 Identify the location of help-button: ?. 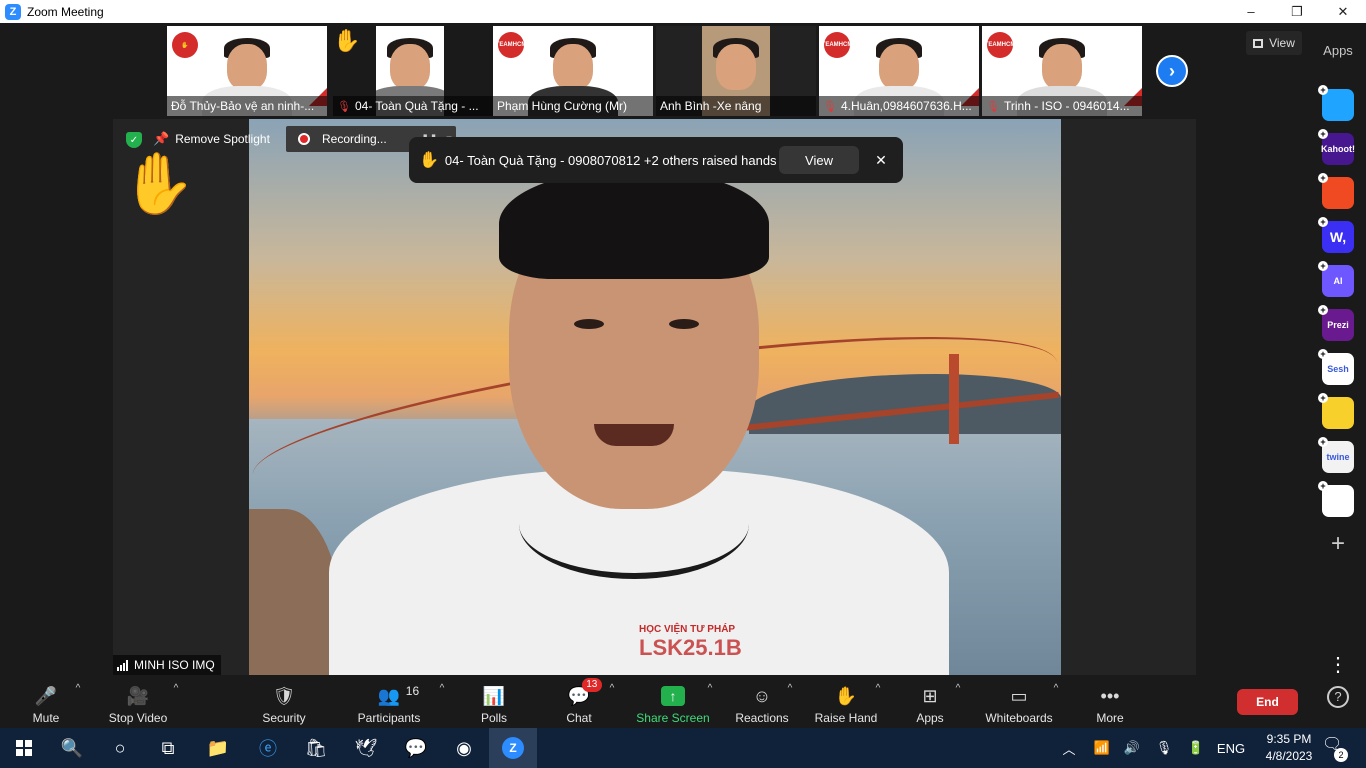
(1338, 697).